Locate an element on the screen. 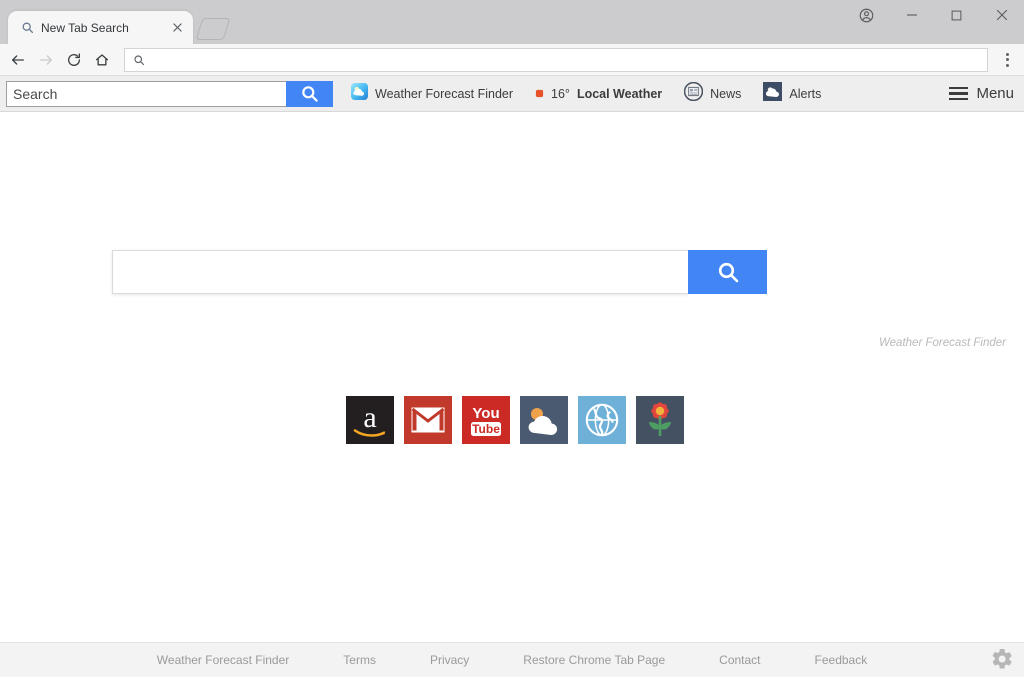 This screenshot has height=678, width=1024. toolbar-temperature: 16° is located at coordinates (560, 93).